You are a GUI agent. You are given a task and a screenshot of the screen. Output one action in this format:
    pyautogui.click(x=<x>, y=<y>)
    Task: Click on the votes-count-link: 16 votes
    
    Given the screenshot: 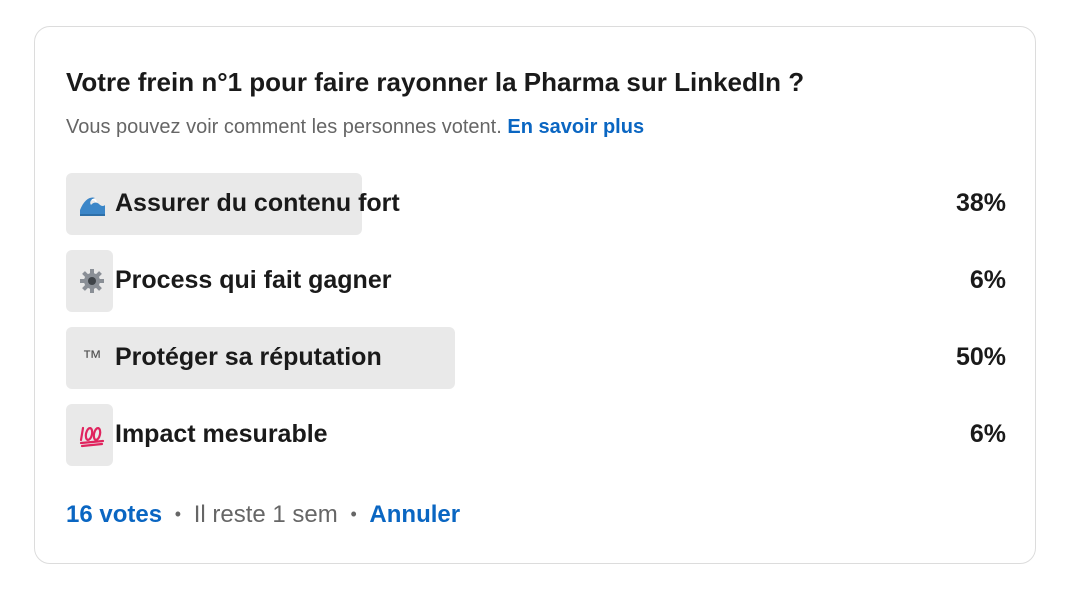 What is the action you would take?
    pyautogui.click(x=114, y=514)
    